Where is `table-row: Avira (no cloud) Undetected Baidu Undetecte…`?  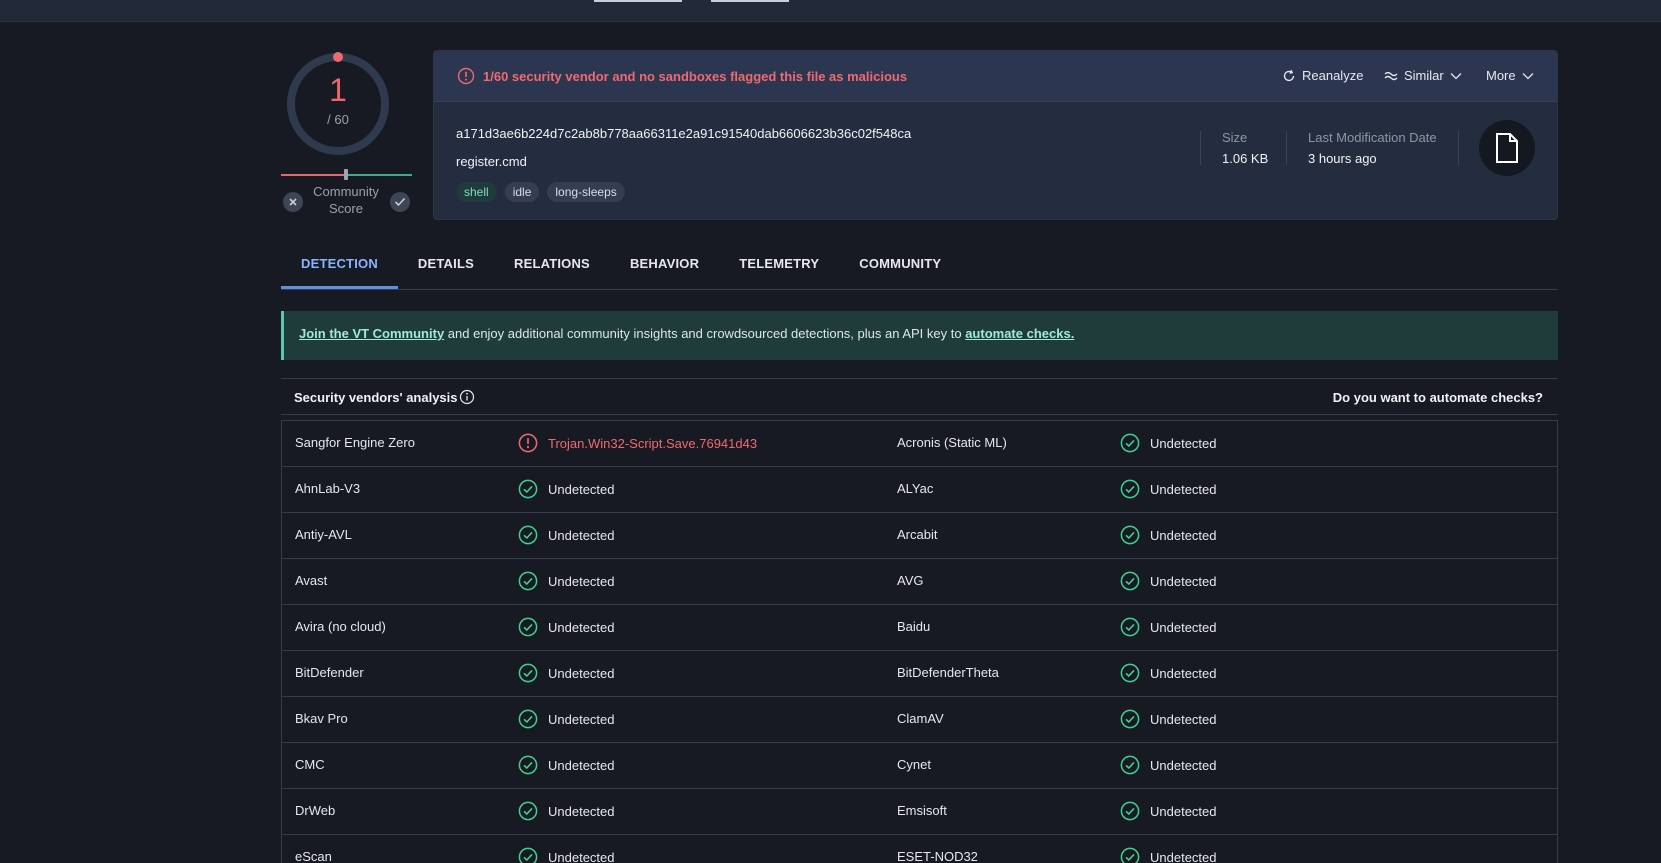
table-row: Avira (no cloud) Undetected Baidu Undetecte… is located at coordinates (919, 628).